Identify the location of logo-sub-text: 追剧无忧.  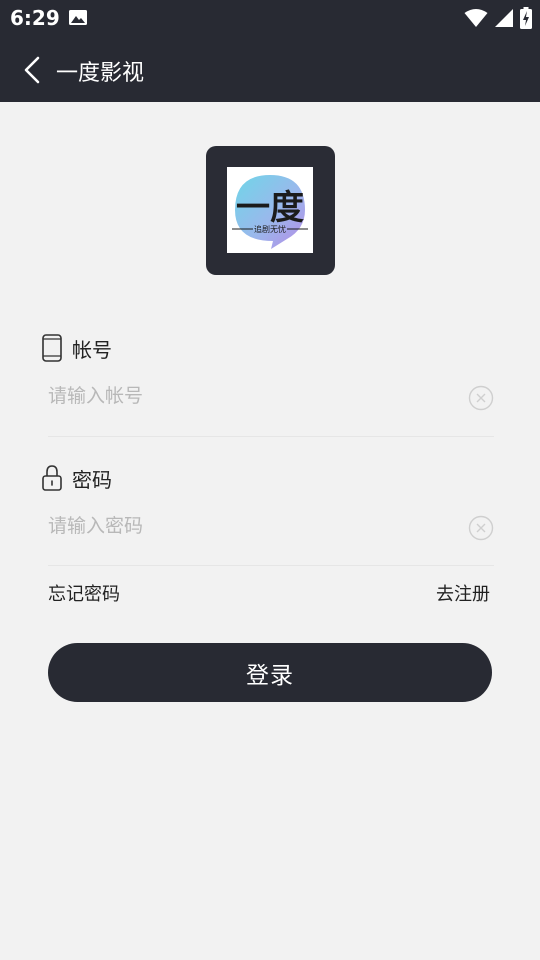
(270, 229).